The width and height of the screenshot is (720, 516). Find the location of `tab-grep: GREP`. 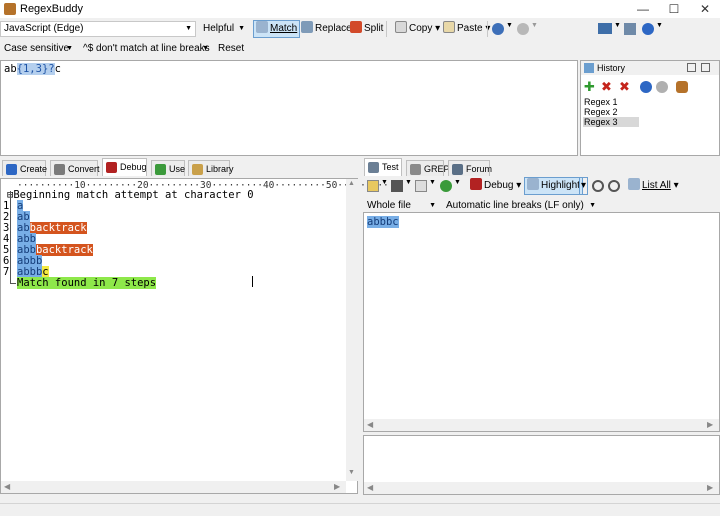

tab-grep: GREP is located at coordinates (428, 168).